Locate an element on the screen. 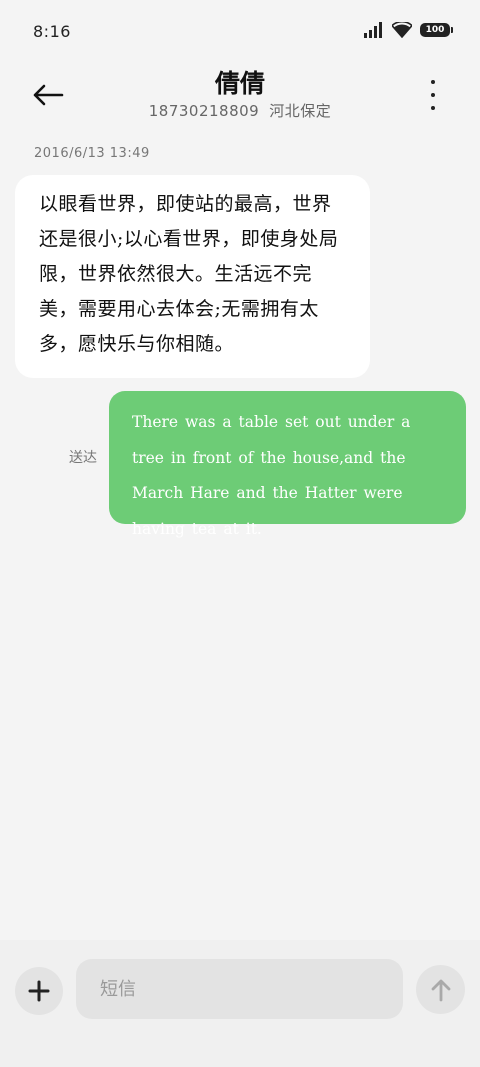  message-input is located at coordinates (239, 989).